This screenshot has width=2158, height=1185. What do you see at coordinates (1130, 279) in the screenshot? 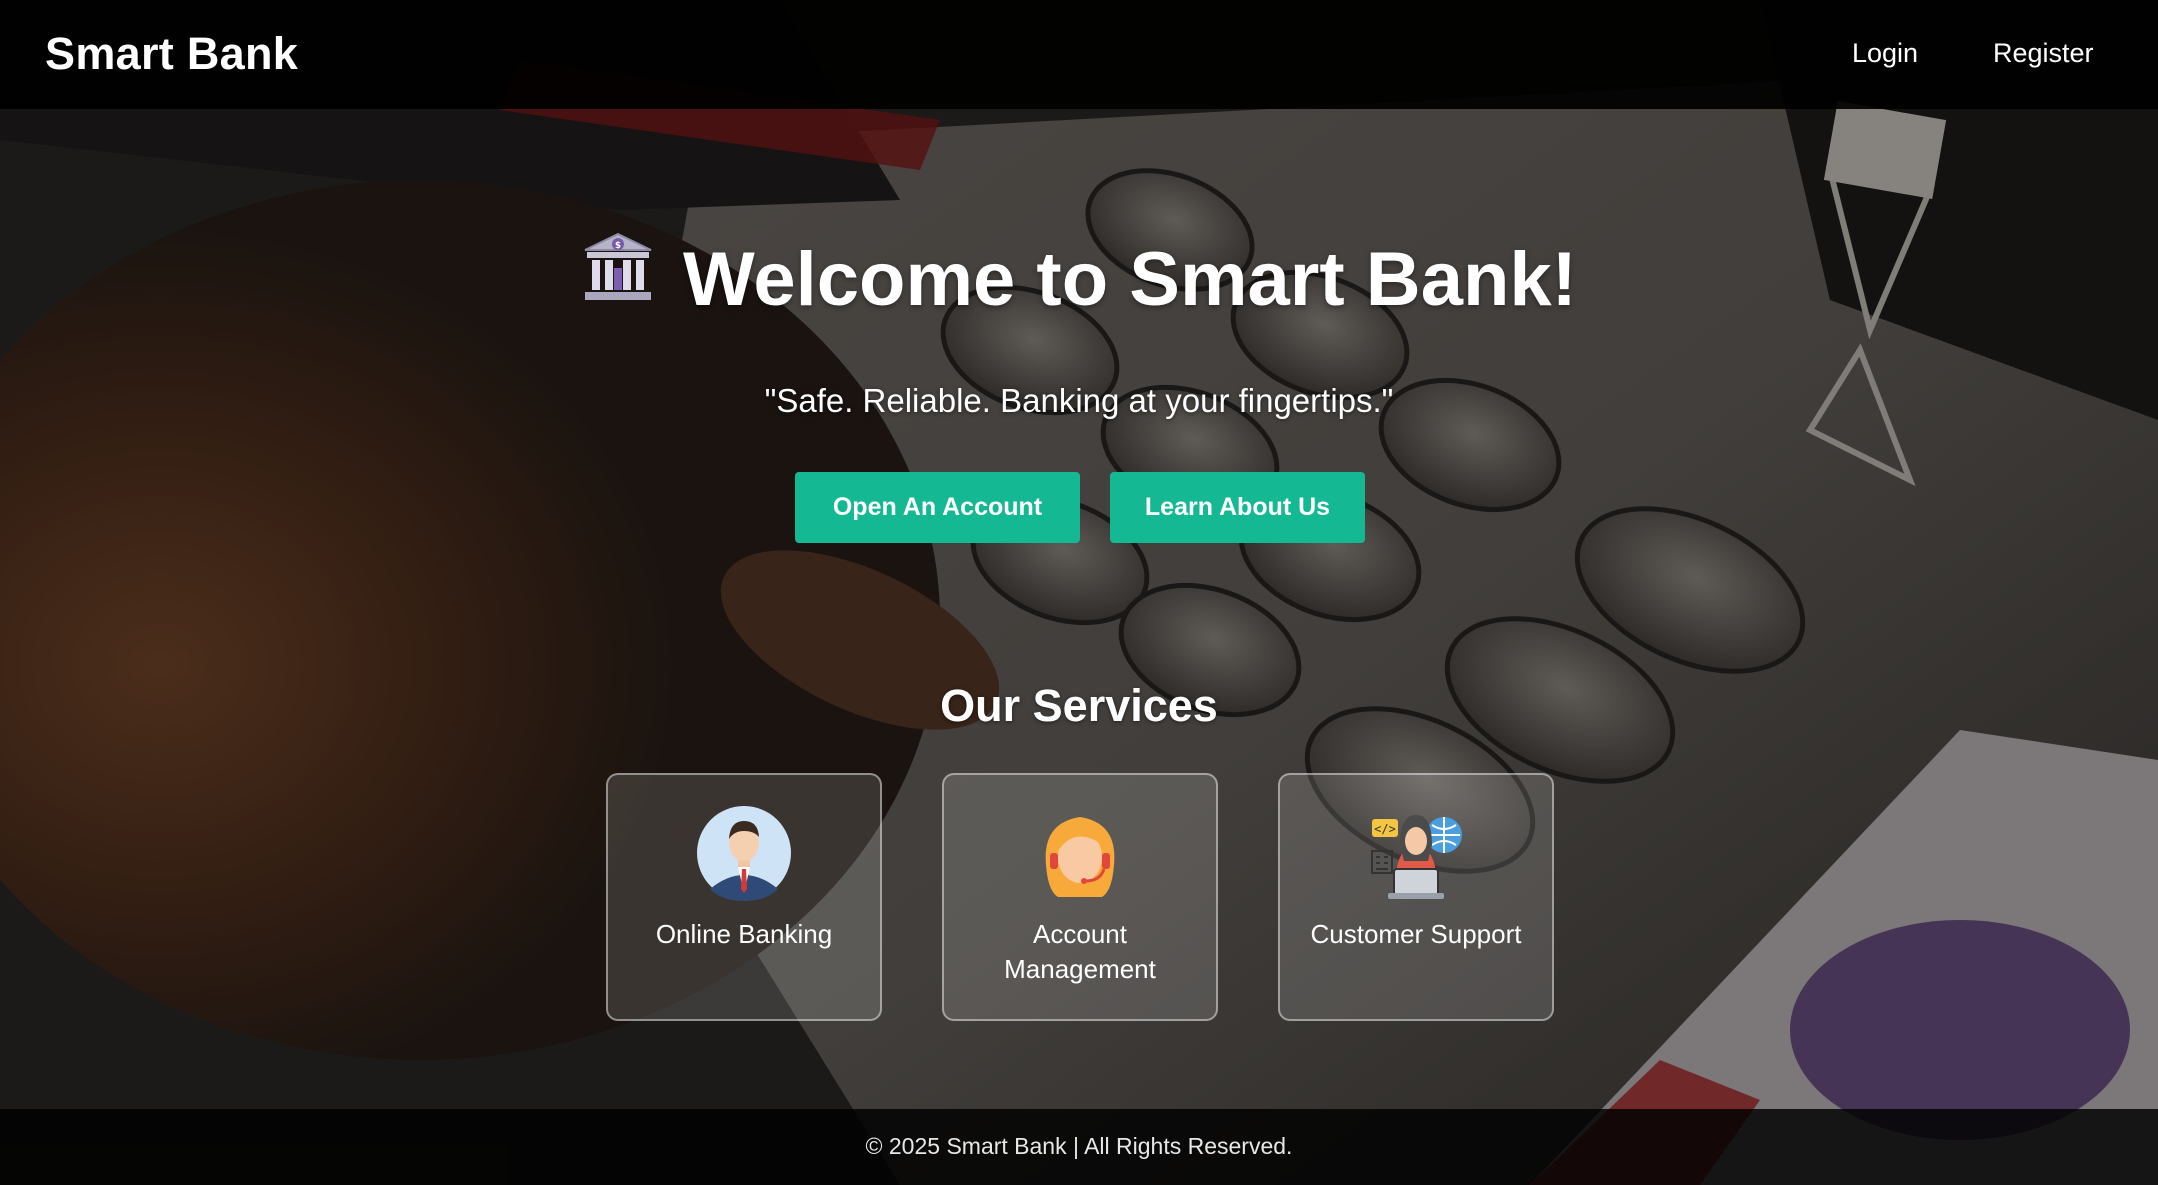
I see `hero-title-text: Welcome to Smart Bank!` at bounding box center [1130, 279].